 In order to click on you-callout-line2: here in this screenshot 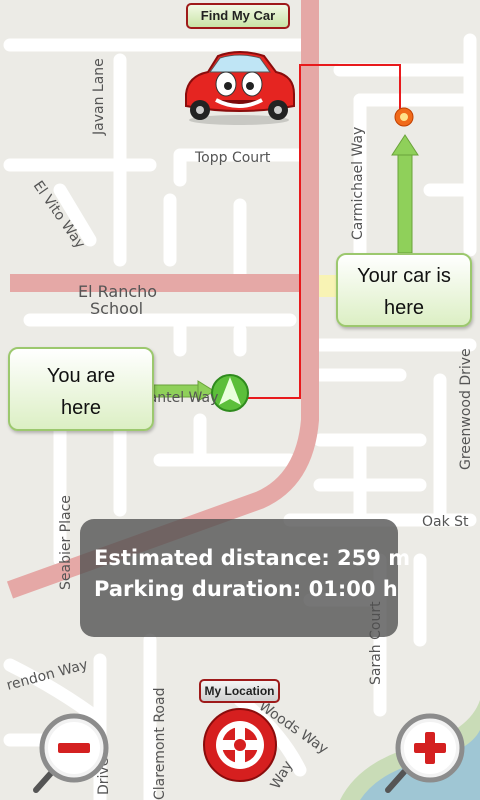, I will do `click(81, 408)`.